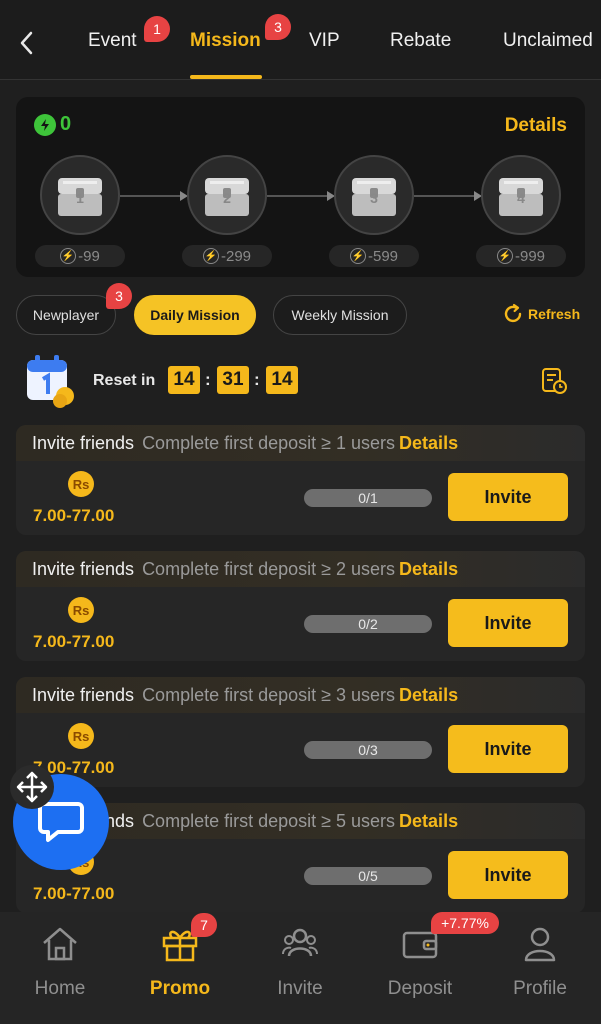 Image resolution: width=601 pixels, height=1024 pixels. I want to click on chest-cost: ⚡ -299, so click(227, 256).